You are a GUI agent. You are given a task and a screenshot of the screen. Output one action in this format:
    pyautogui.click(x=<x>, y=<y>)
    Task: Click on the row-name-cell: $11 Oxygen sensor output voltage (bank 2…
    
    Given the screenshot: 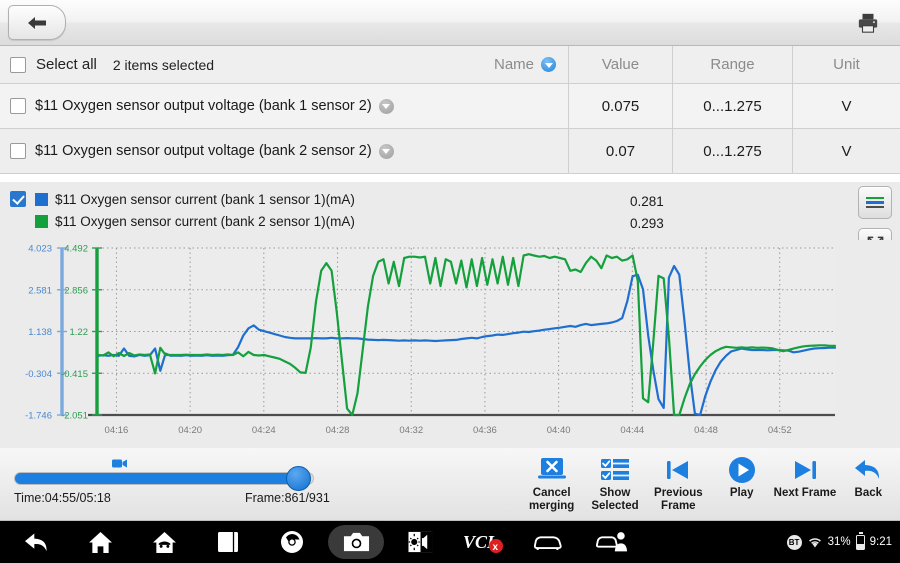 What is the action you would take?
    pyautogui.click(x=284, y=151)
    